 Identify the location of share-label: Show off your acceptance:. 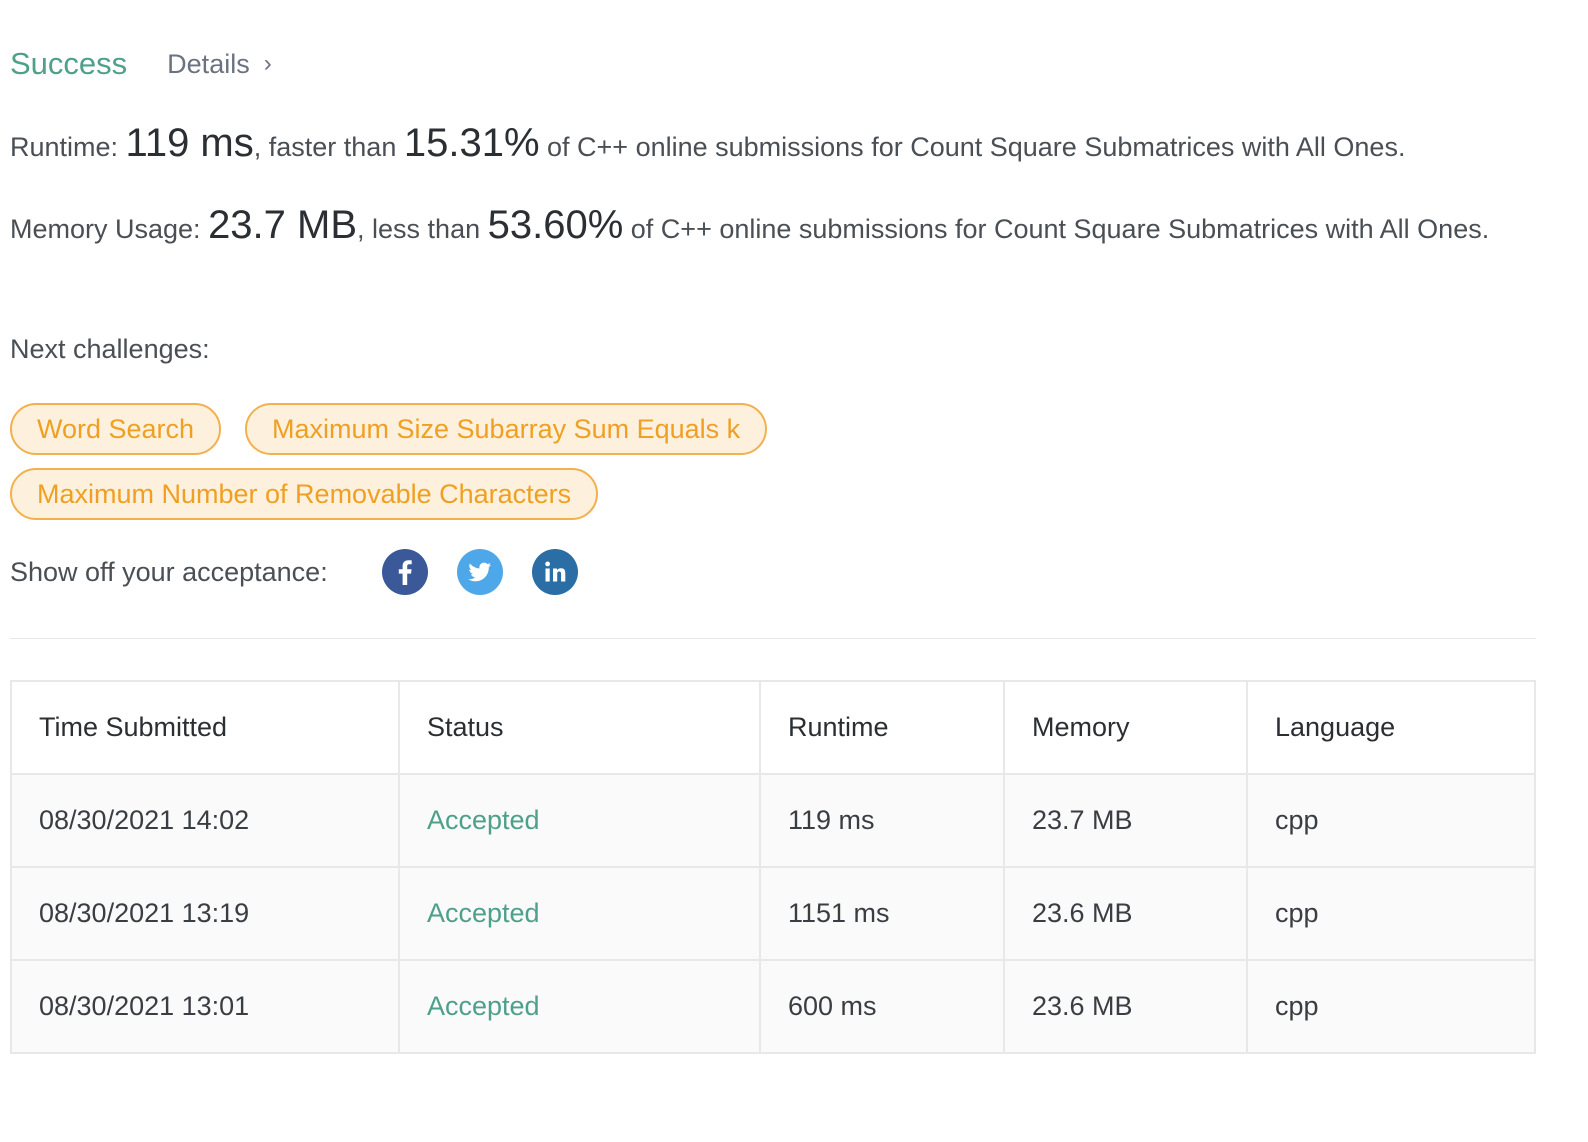
(169, 571).